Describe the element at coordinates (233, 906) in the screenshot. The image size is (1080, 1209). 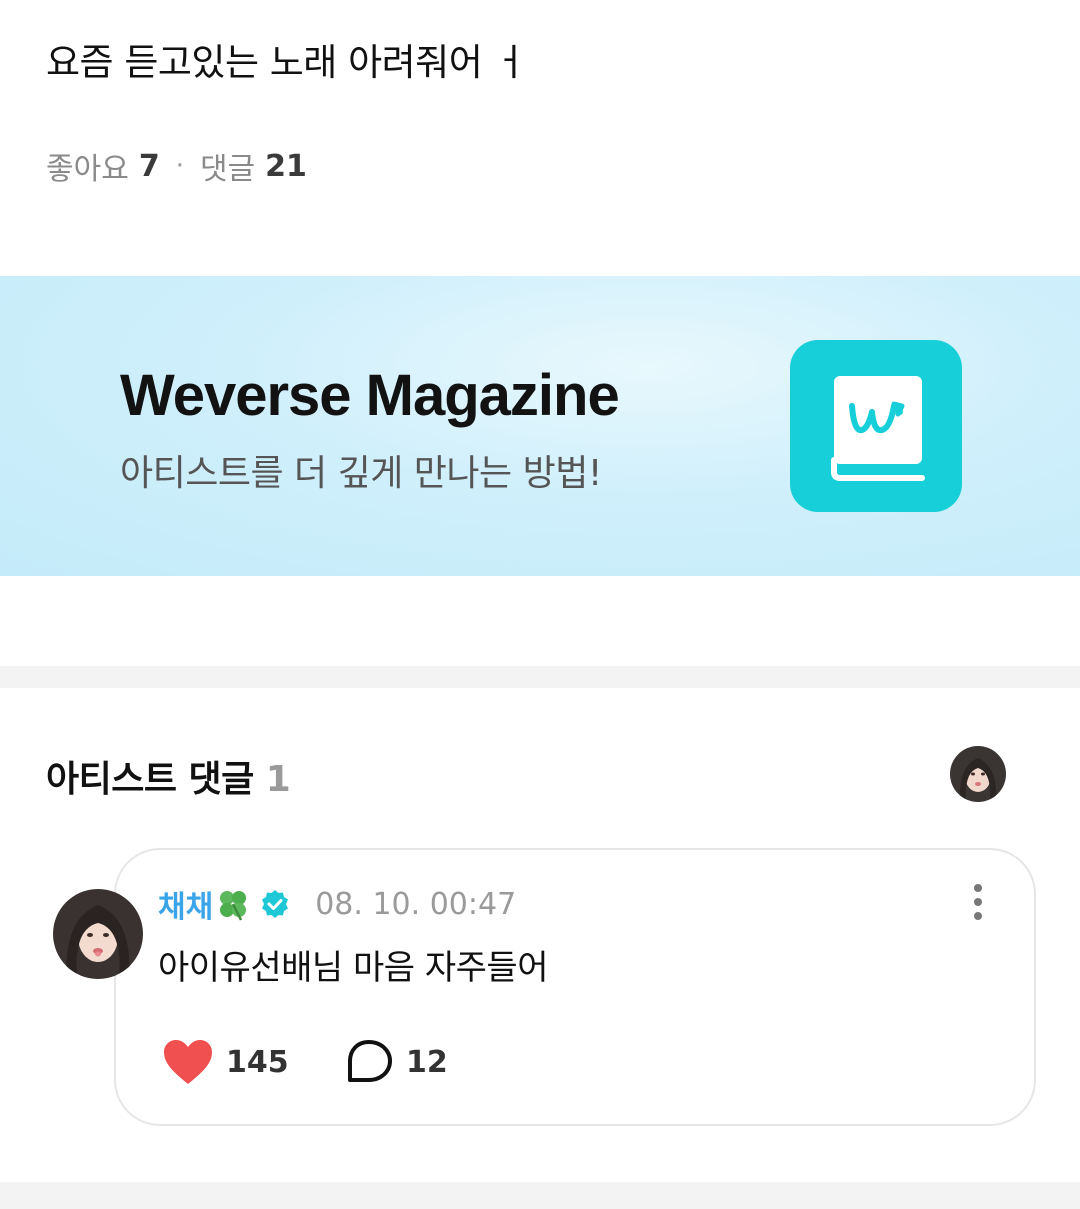
I see `four-leaf-clover-icon` at that location.